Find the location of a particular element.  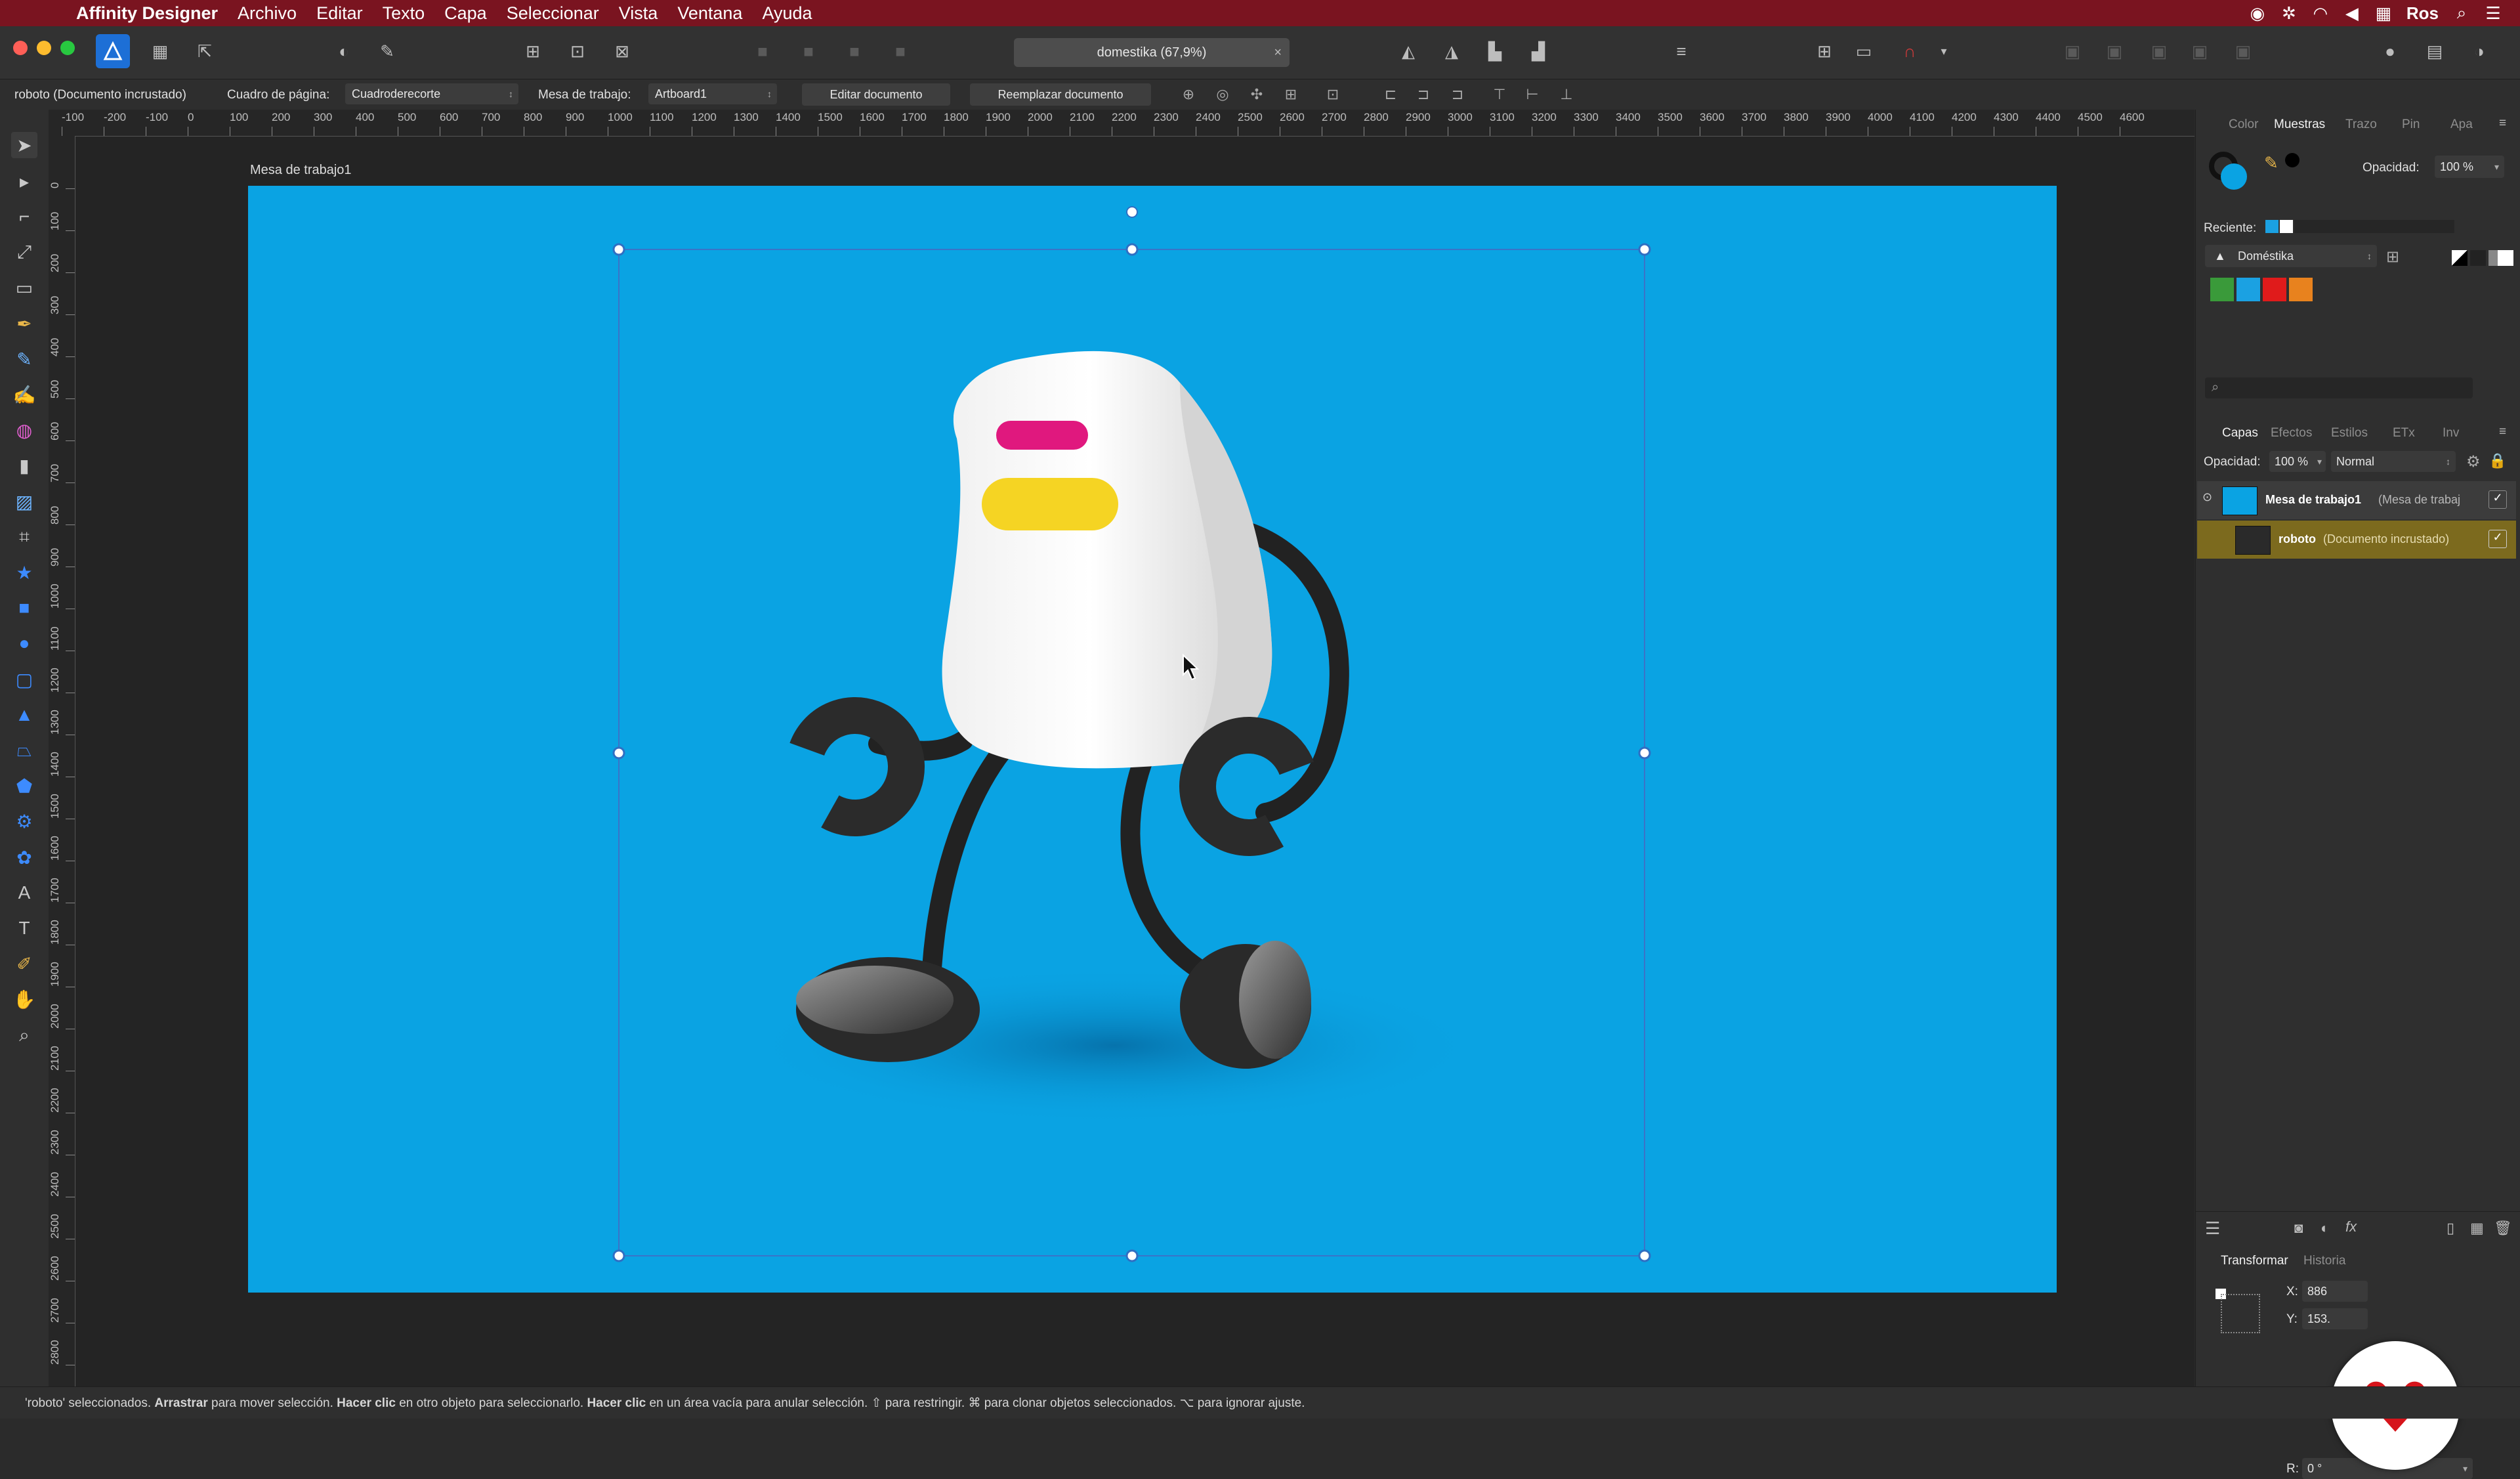

opacity-input: 100 % ▾ is located at coordinates (2469, 167).